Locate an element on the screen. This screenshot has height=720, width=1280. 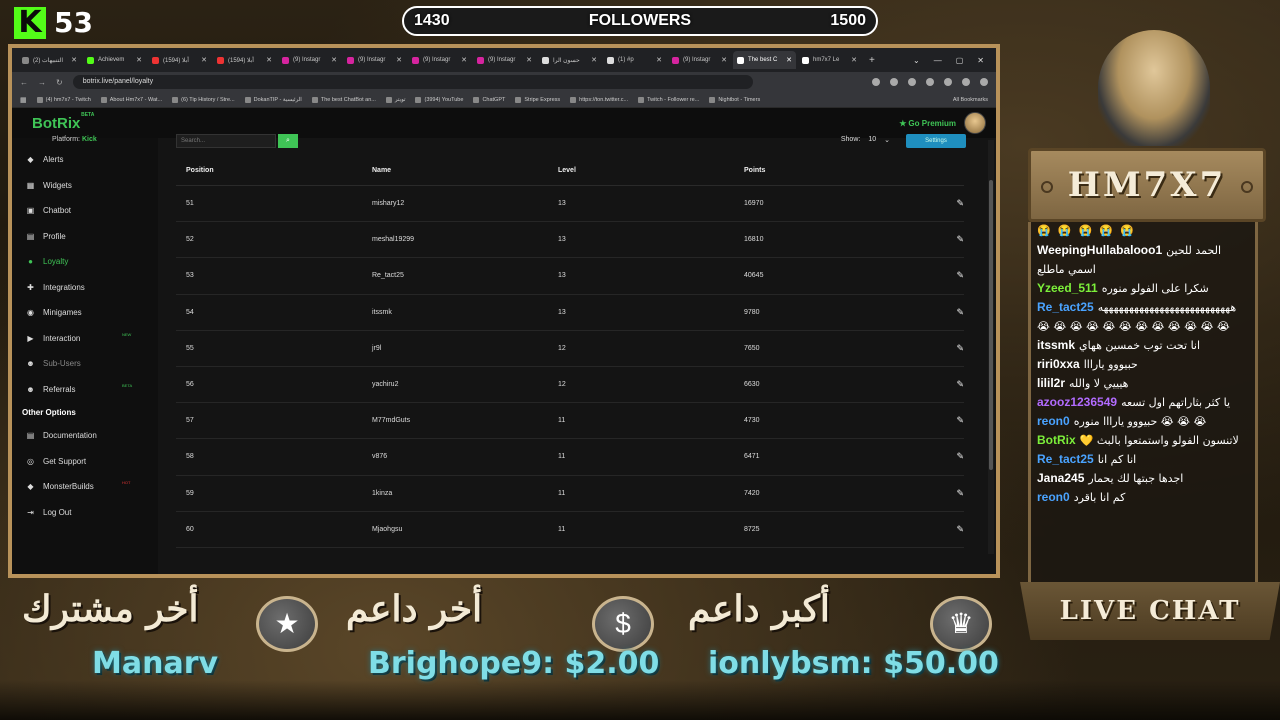
sidebar-item-sub-users: ☻ Sub-Users is located at coordinates (85, 364).